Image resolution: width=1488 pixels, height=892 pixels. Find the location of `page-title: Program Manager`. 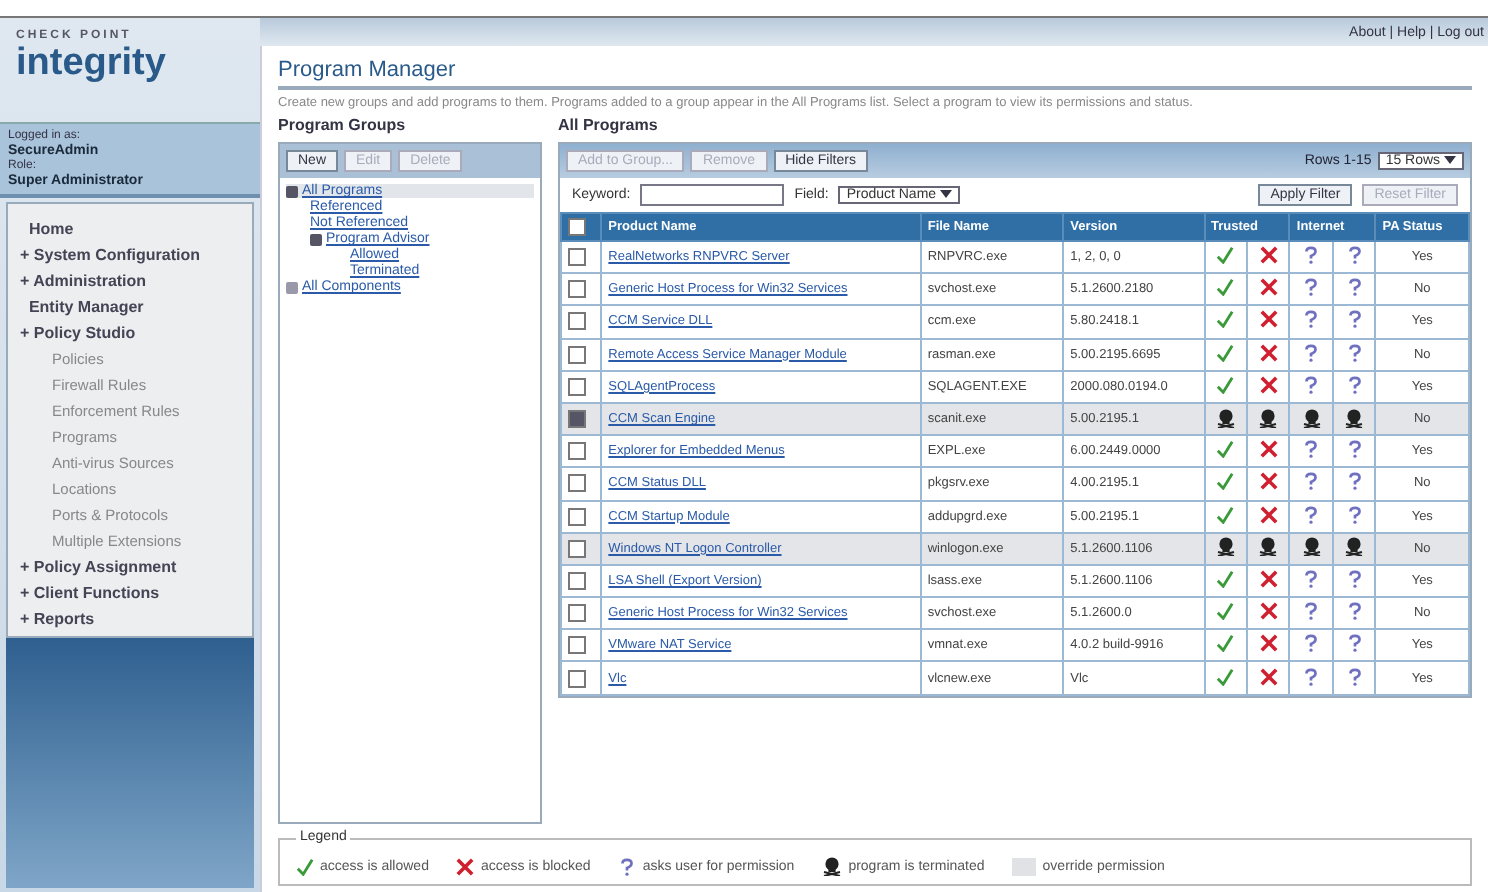

page-title: Program Manager is located at coordinates (875, 74).